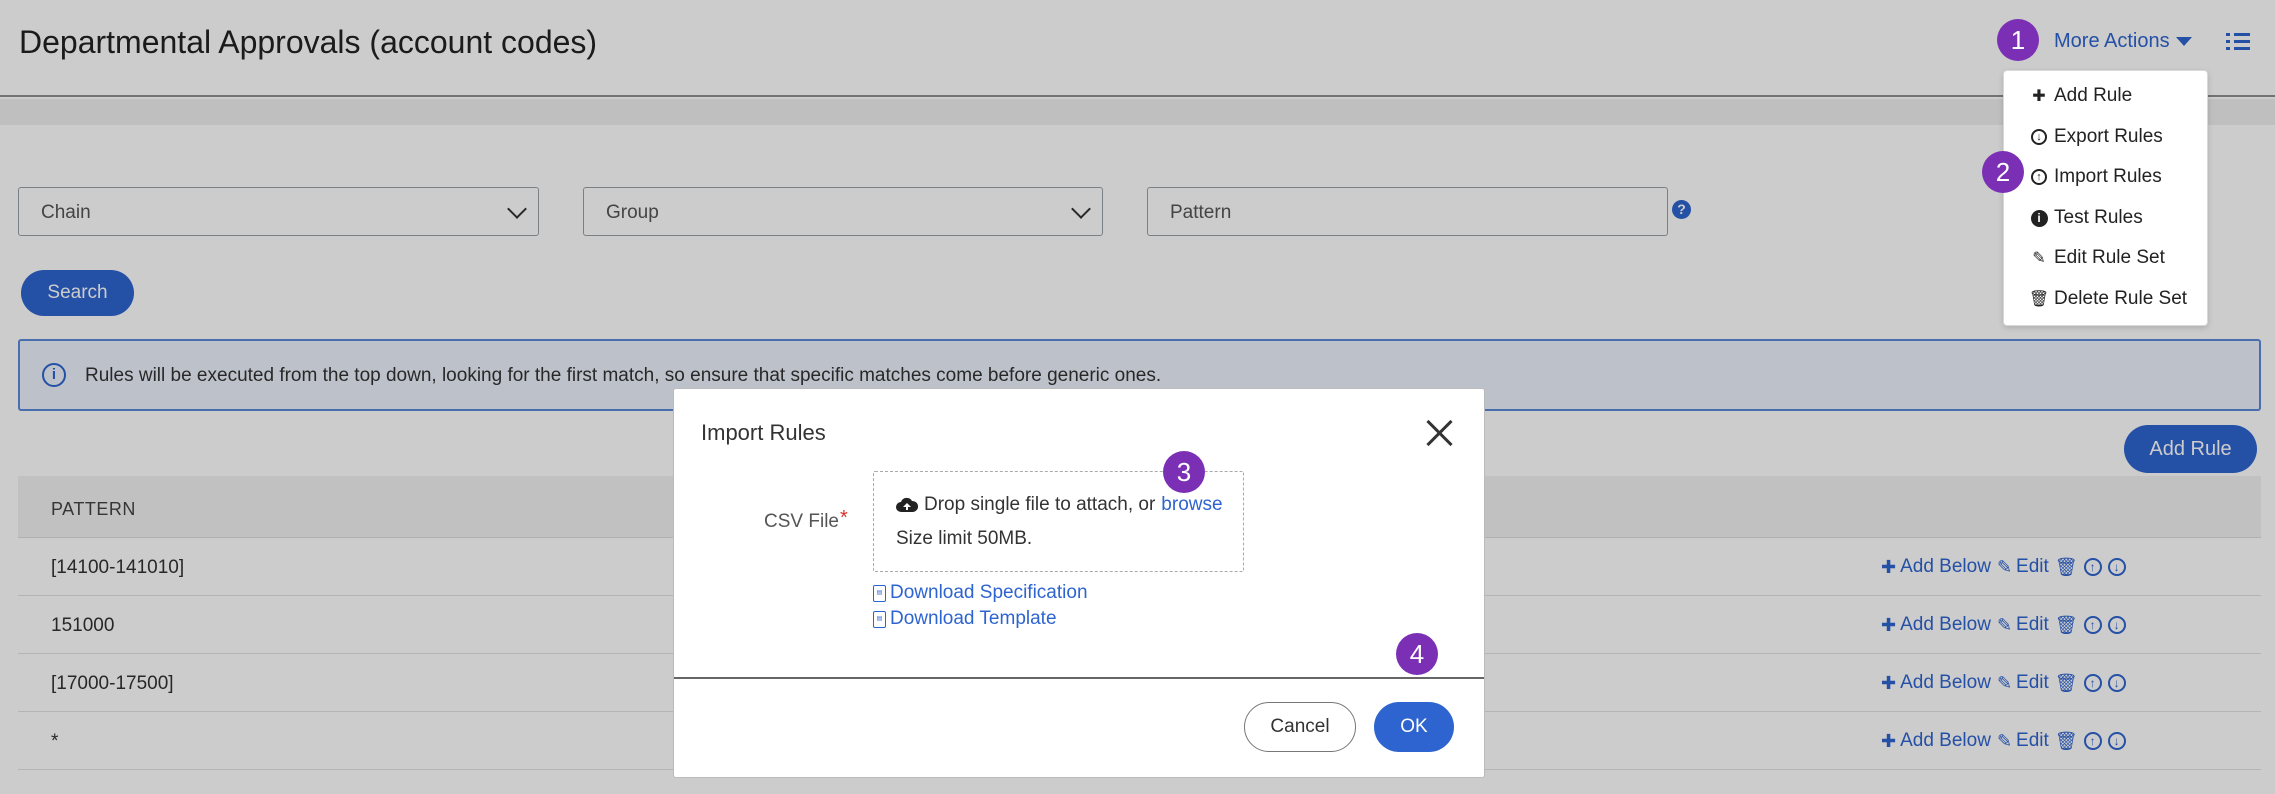 This screenshot has height=794, width=2275. What do you see at coordinates (2108, 136) in the screenshot?
I see `menu-item-label: Export Rules` at bounding box center [2108, 136].